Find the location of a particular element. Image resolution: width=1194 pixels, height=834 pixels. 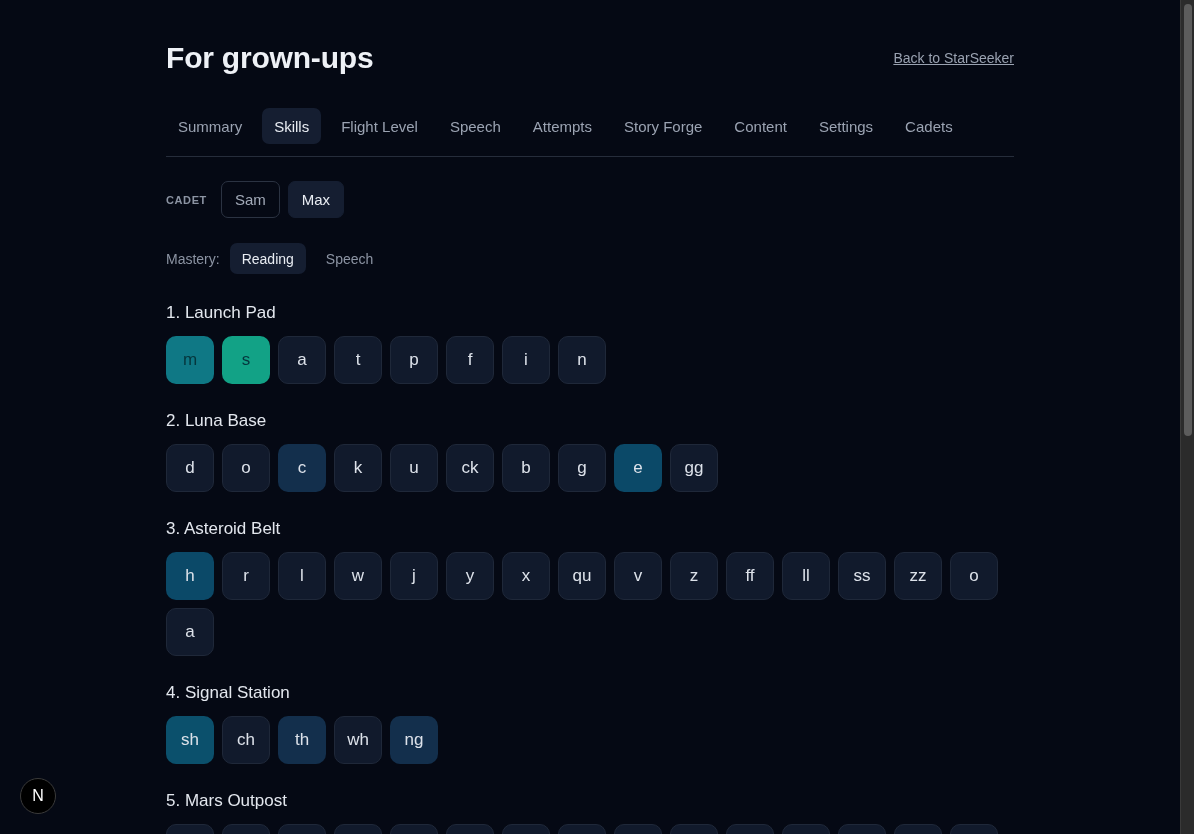

skill-tile: x is located at coordinates (526, 576).